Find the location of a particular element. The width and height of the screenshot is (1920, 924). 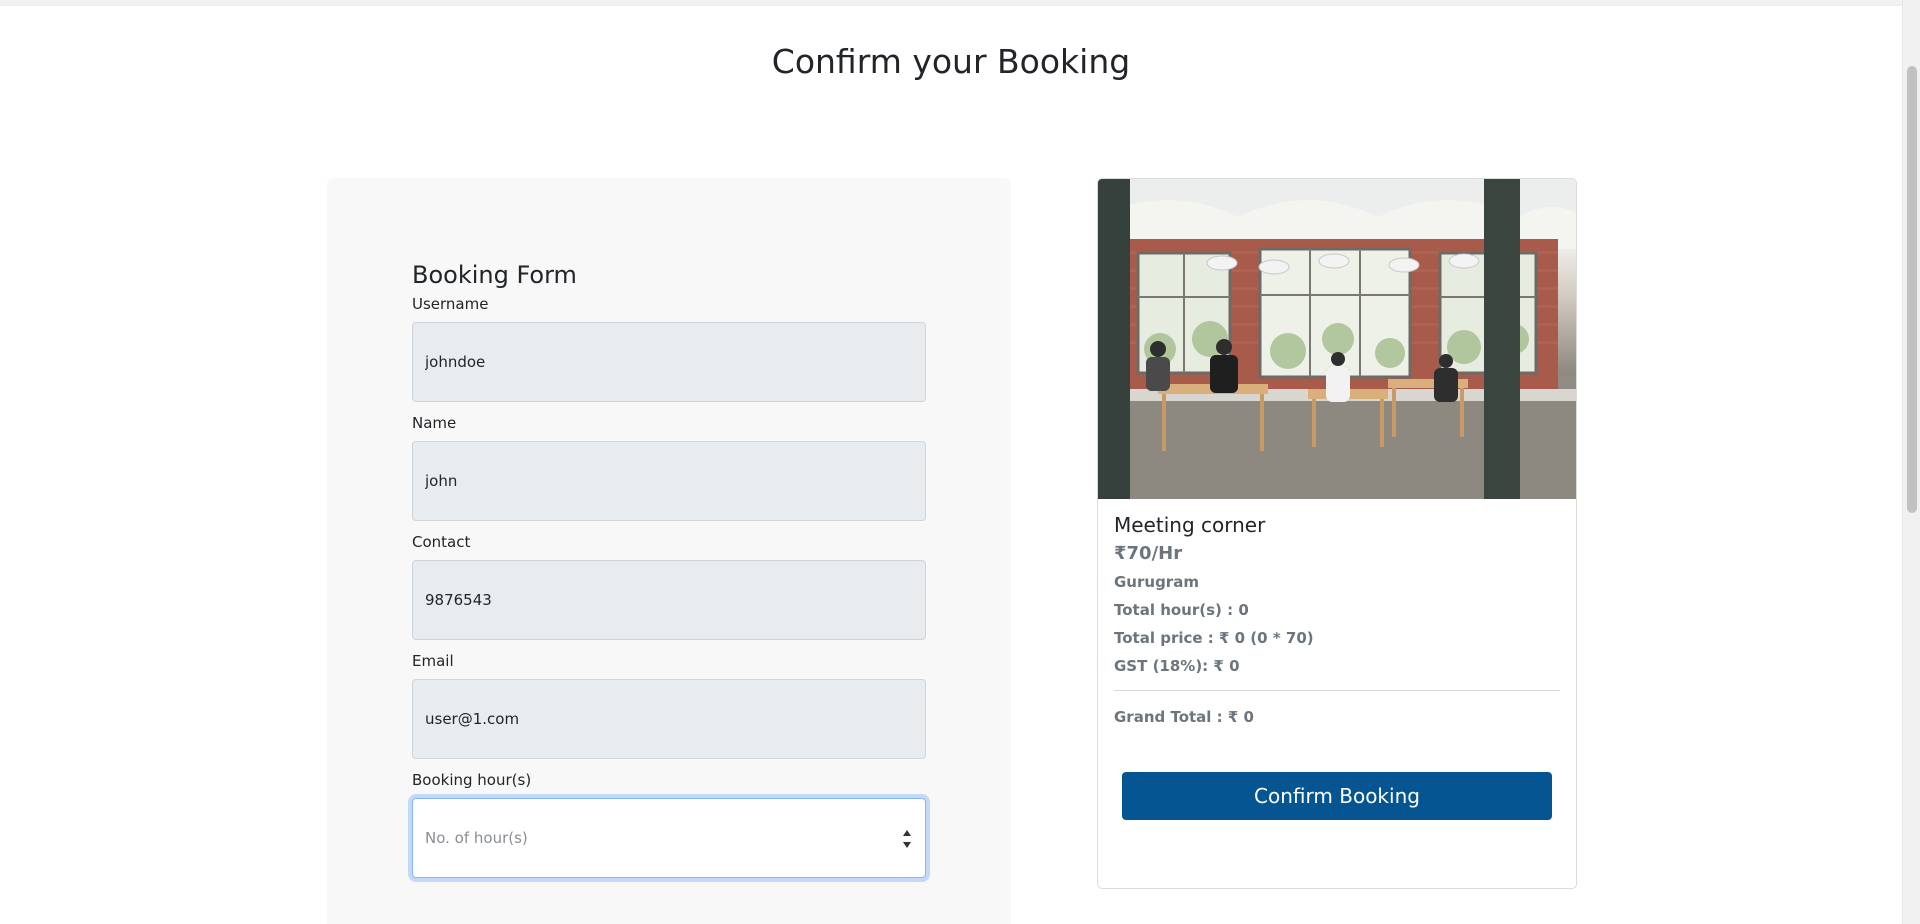

hours-input is located at coordinates (669, 838).